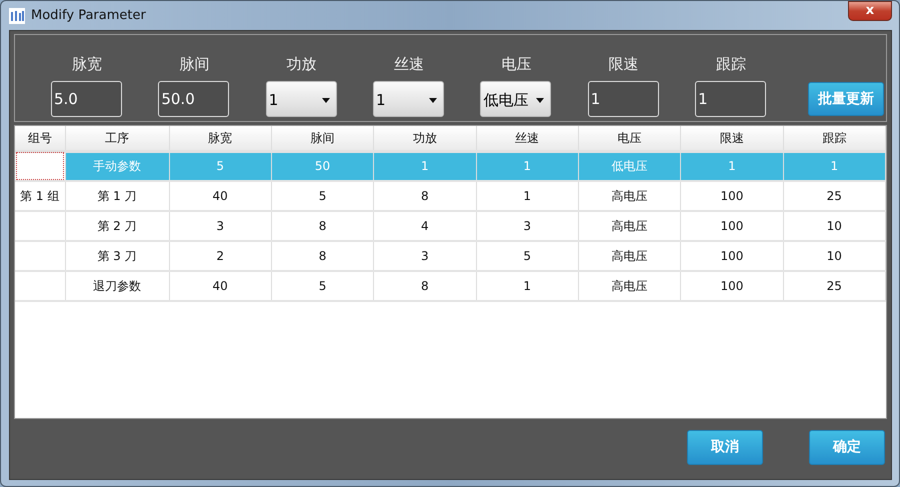 This screenshot has height=487, width=900. Describe the element at coordinates (302, 64) in the screenshot. I see `field-label: 功放` at that location.